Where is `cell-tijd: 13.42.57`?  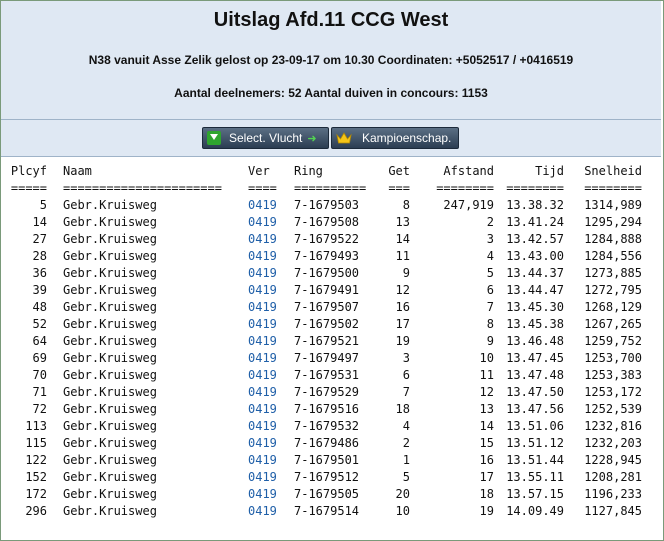 cell-tijd: 13.42.57 is located at coordinates (535, 239).